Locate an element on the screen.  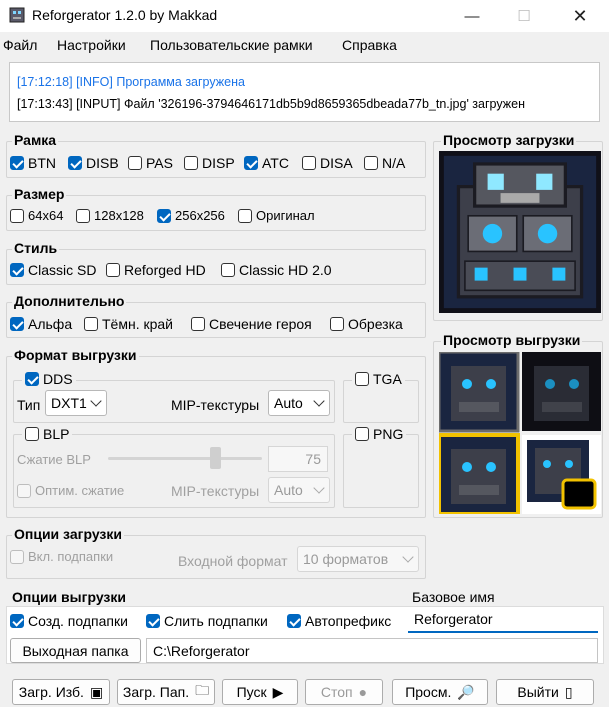
title-bar: Reforgerator 1.2.0 by Makkad — ☐ ✕ is located at coordinates (304, 16).